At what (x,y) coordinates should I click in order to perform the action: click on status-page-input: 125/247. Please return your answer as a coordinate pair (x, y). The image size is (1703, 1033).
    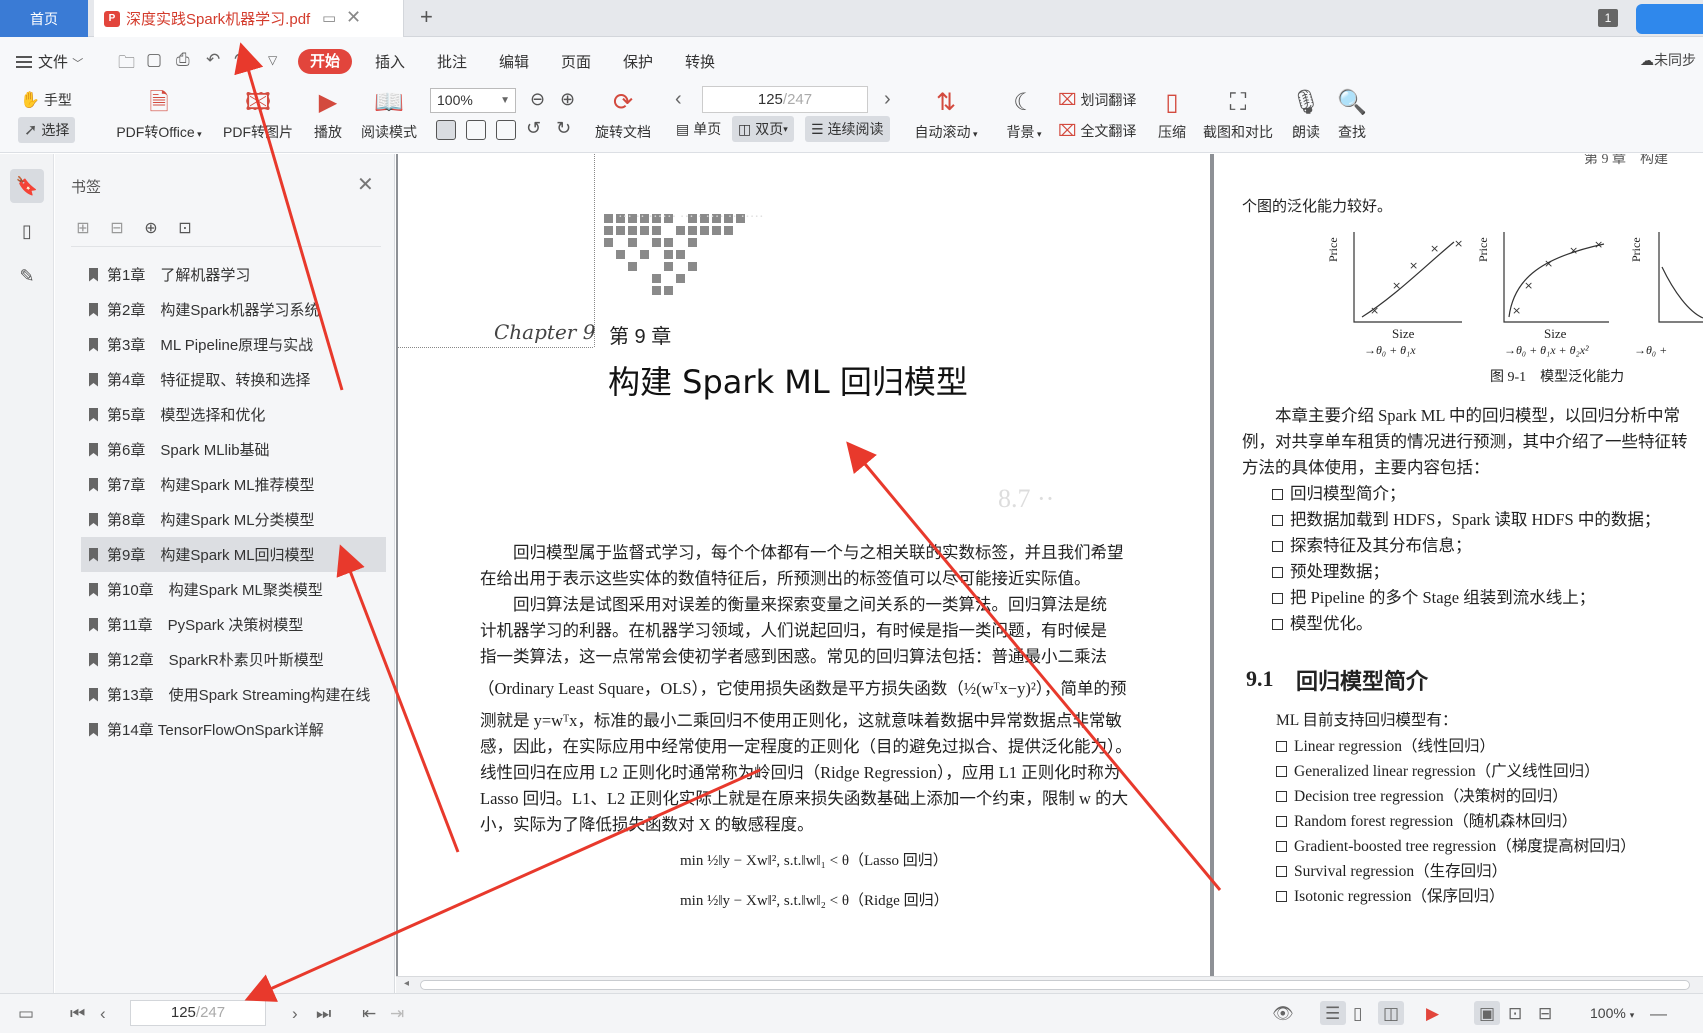
    Looking at the image, I should click on (198, 1013).